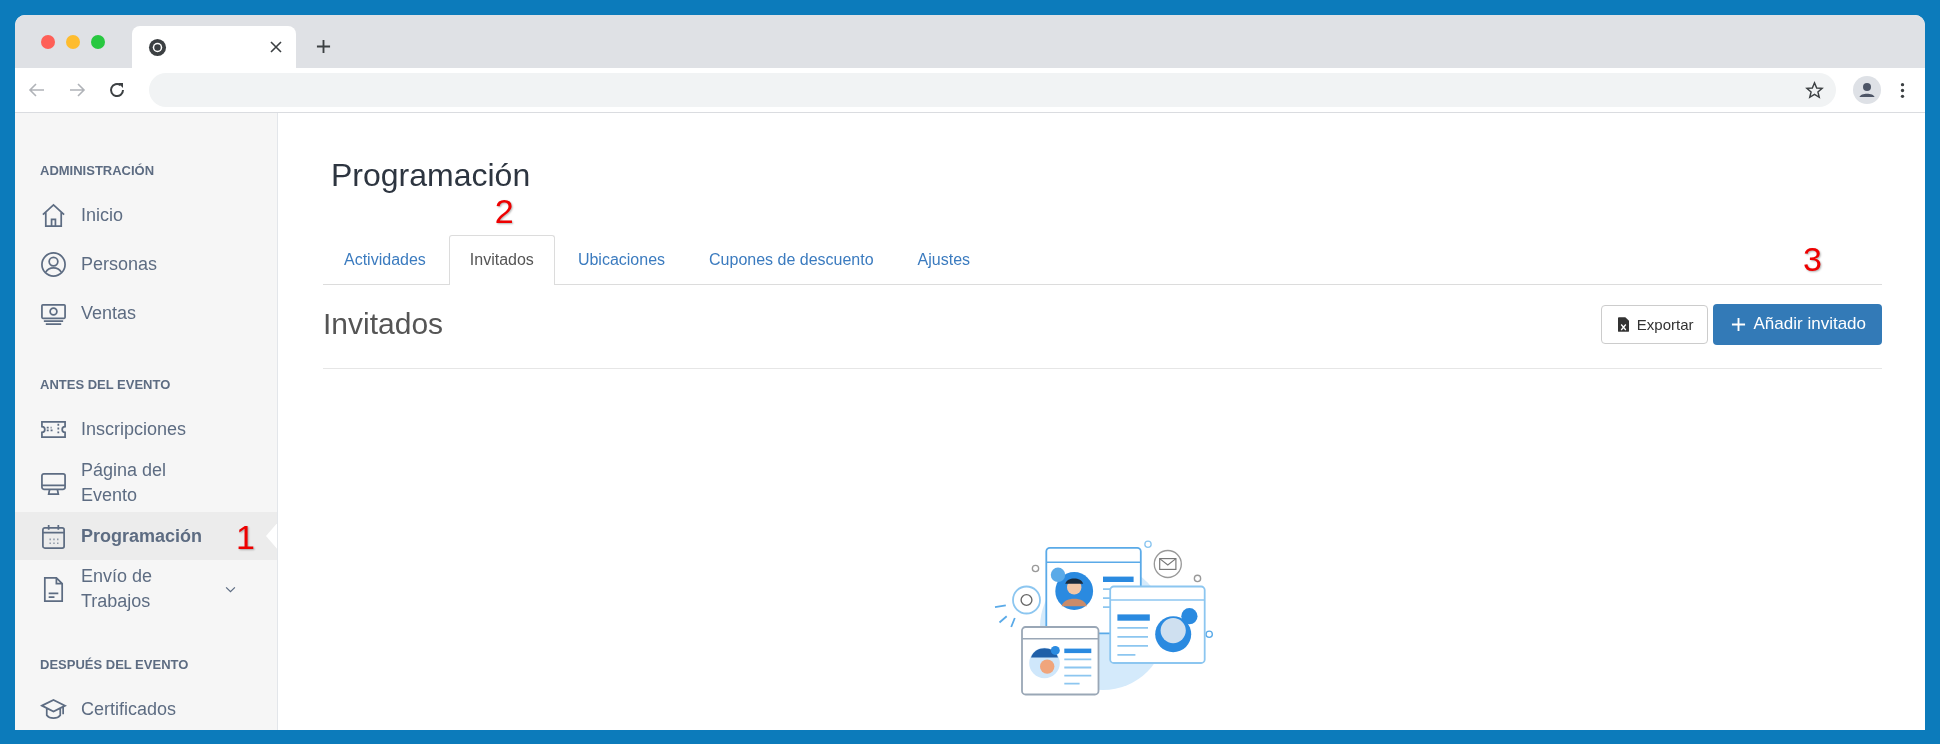 The height and width of the screenshot is (744, 1940). What do you see at coordinates (146, 429) in the screenshot?
I see `sidebar-item: Inscripciones` at bounding box center [146, 429].